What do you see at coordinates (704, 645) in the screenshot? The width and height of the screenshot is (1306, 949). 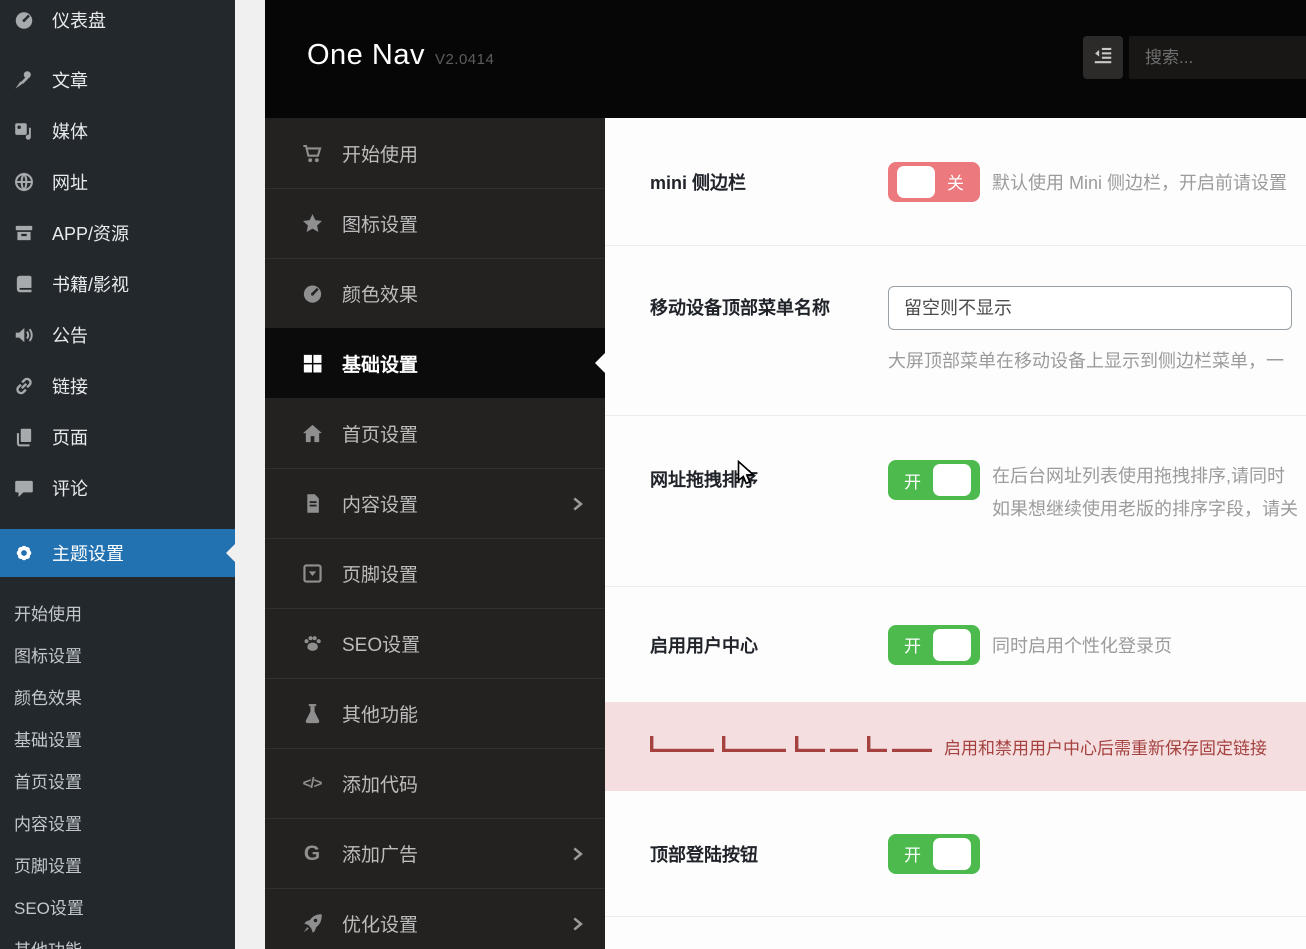 I see `setting-label: 启用用户中心` at bounding box center [704, 645].